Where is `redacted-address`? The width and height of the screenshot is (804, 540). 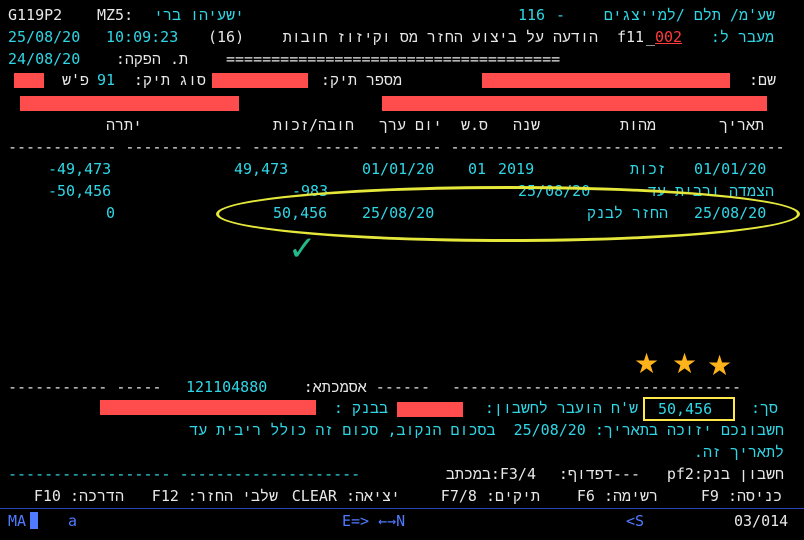 redacted-address is located at coordinates (129, 103).